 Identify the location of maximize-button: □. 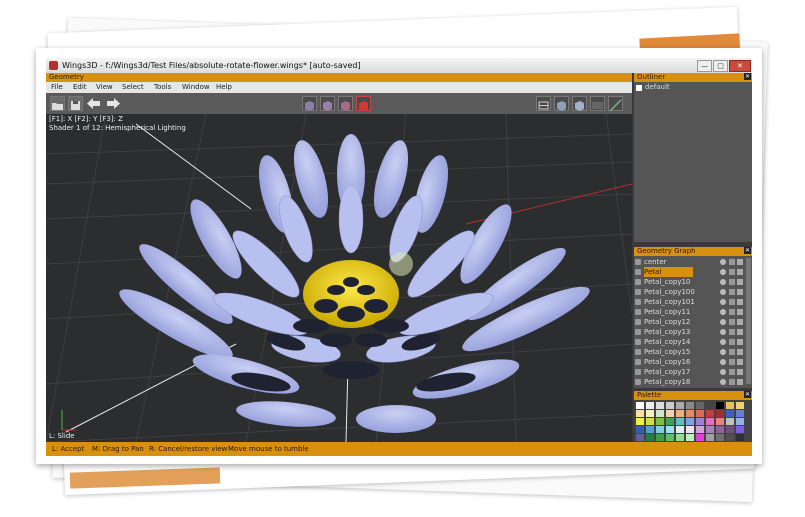
(720, 66).